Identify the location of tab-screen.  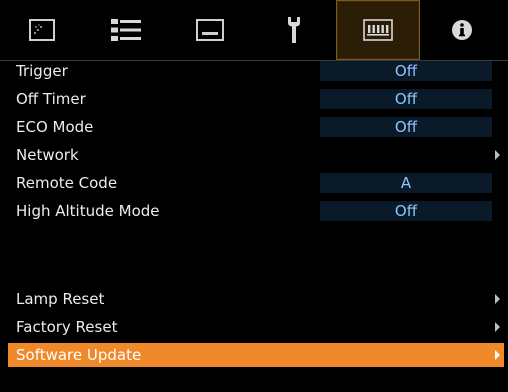
(210, 30).